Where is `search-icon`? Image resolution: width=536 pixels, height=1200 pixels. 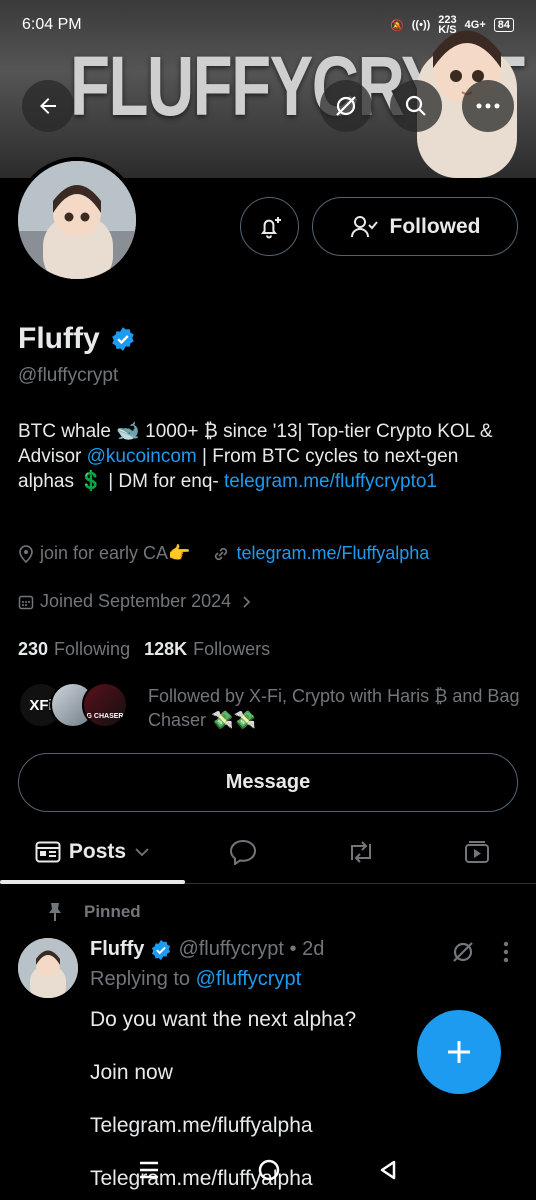
search-icon is located at coordinates (415, 105).